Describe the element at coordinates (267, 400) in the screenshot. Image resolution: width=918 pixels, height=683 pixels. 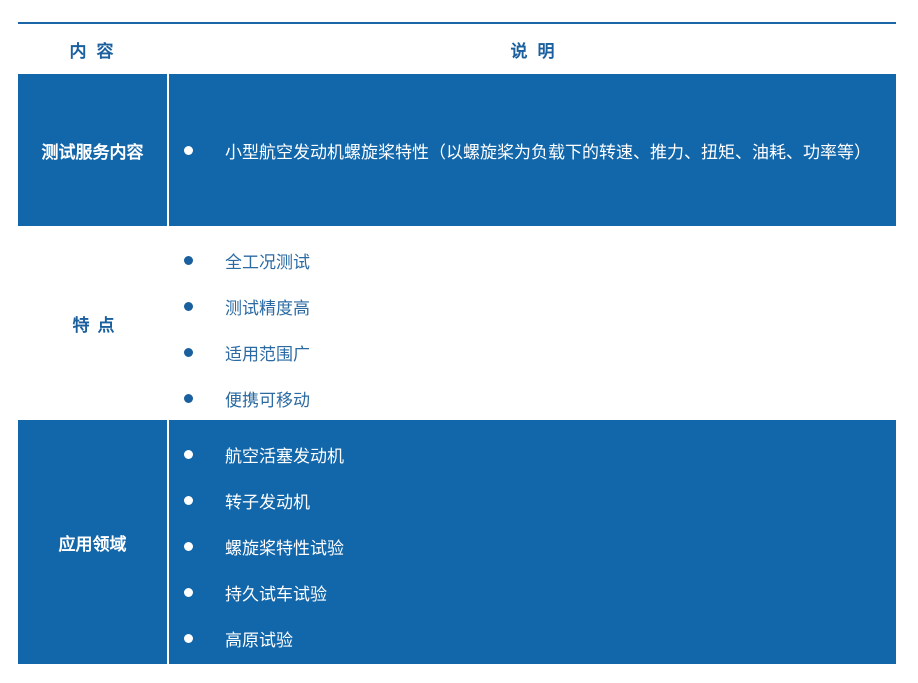
I see `list-item-text: 便携可移动` at that location.